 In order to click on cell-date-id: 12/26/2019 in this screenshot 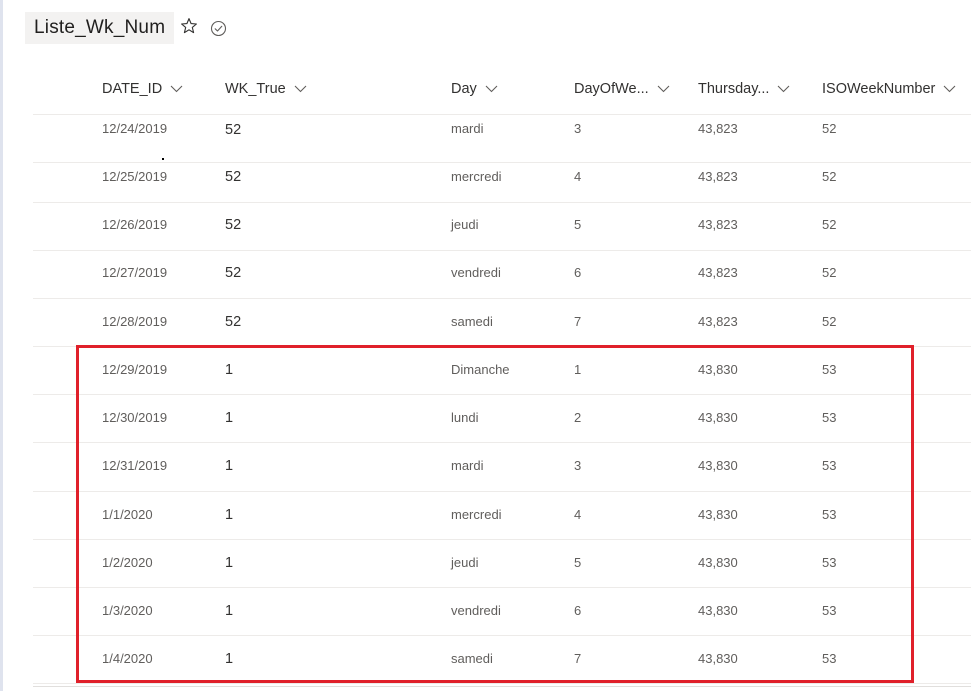, I will do `click(135, 224)`.